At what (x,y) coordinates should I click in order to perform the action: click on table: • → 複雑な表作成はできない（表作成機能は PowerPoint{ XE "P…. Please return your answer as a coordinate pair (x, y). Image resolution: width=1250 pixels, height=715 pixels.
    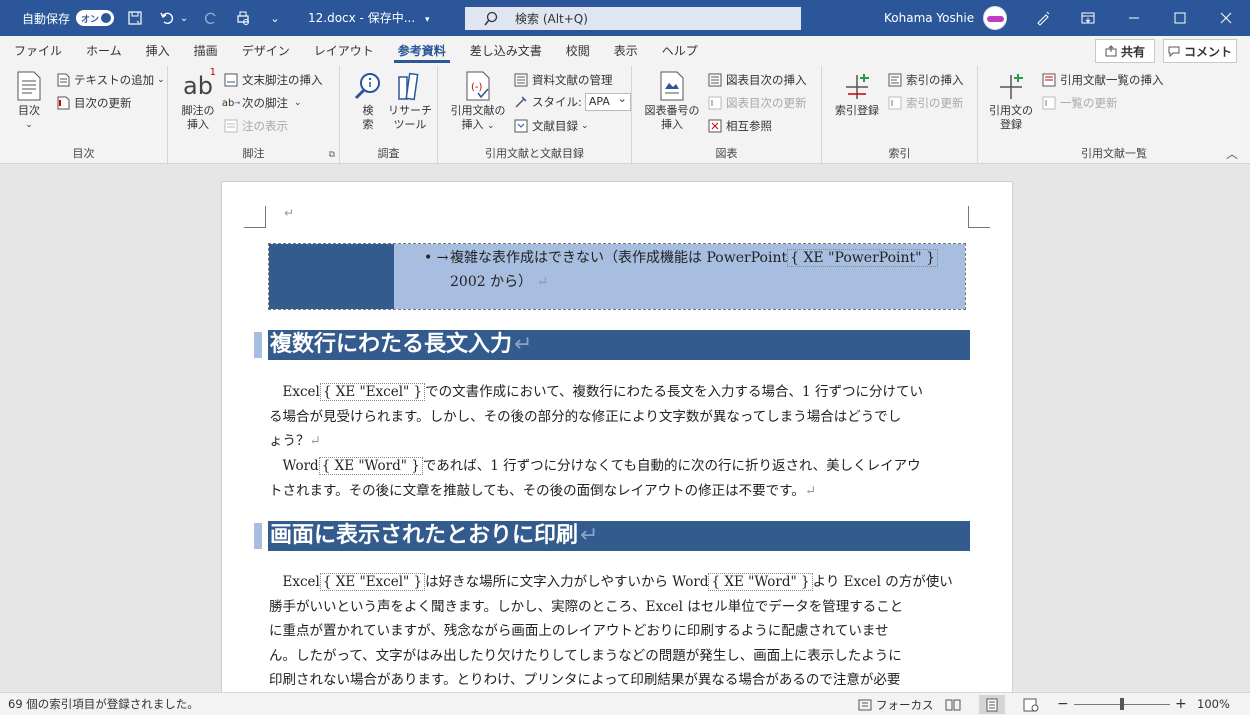
    Looking at the image, I should click on (617, 276).